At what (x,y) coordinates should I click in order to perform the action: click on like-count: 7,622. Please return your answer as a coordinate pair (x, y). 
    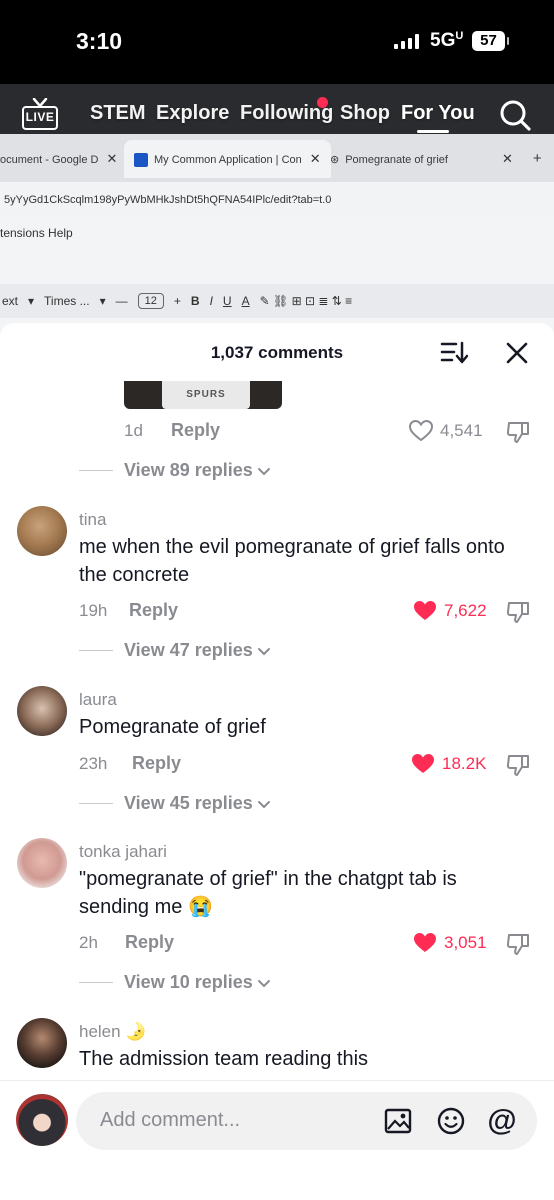
    Looking at the image, I should click on (465, 610).